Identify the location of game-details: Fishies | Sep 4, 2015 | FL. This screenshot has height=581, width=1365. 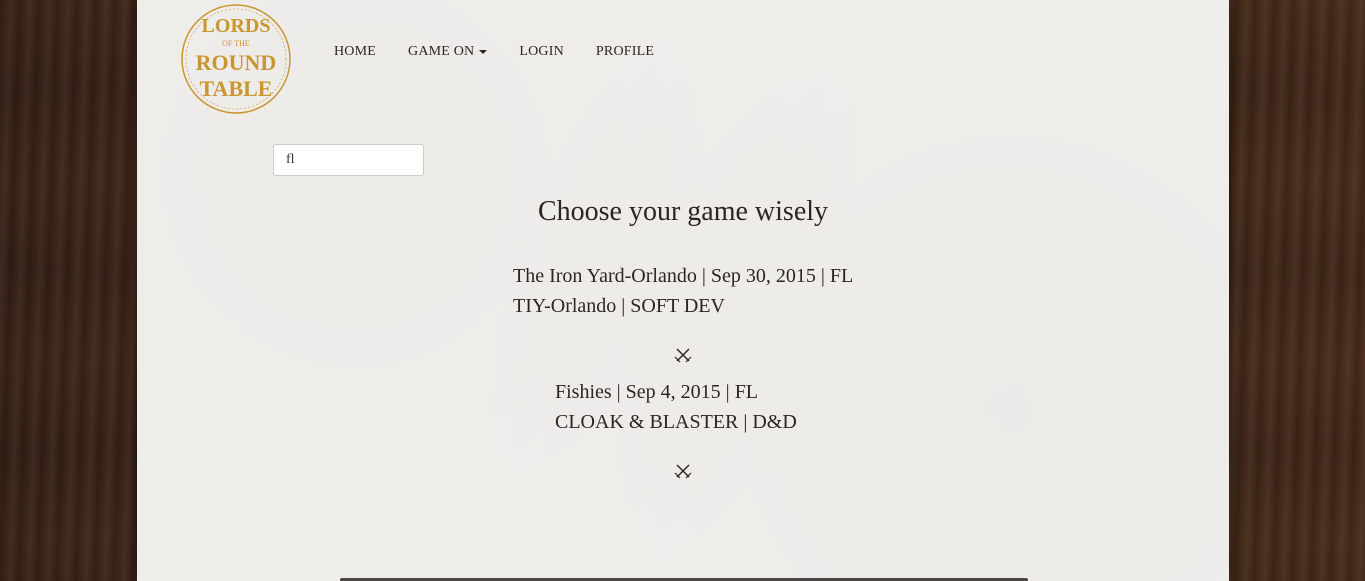
(657, 392).